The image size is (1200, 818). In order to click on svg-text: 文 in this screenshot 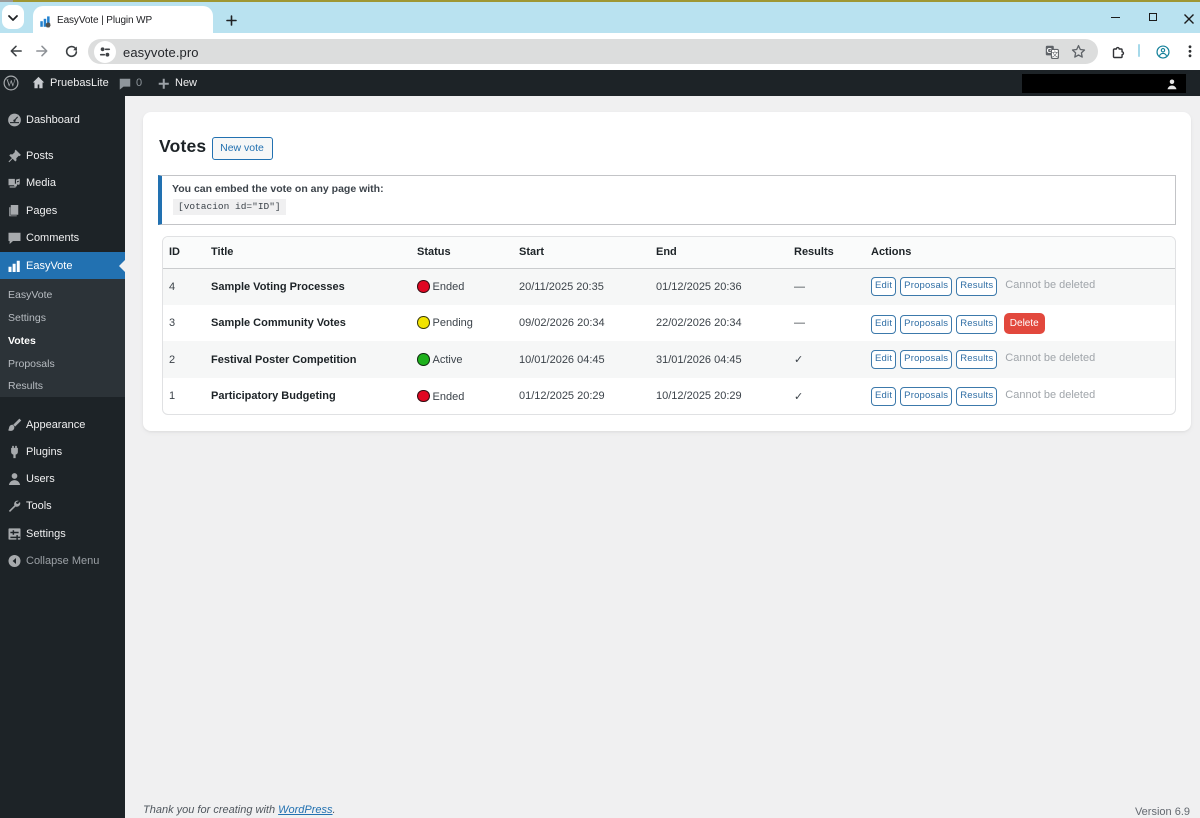, I will do `click(1054, 54)`.